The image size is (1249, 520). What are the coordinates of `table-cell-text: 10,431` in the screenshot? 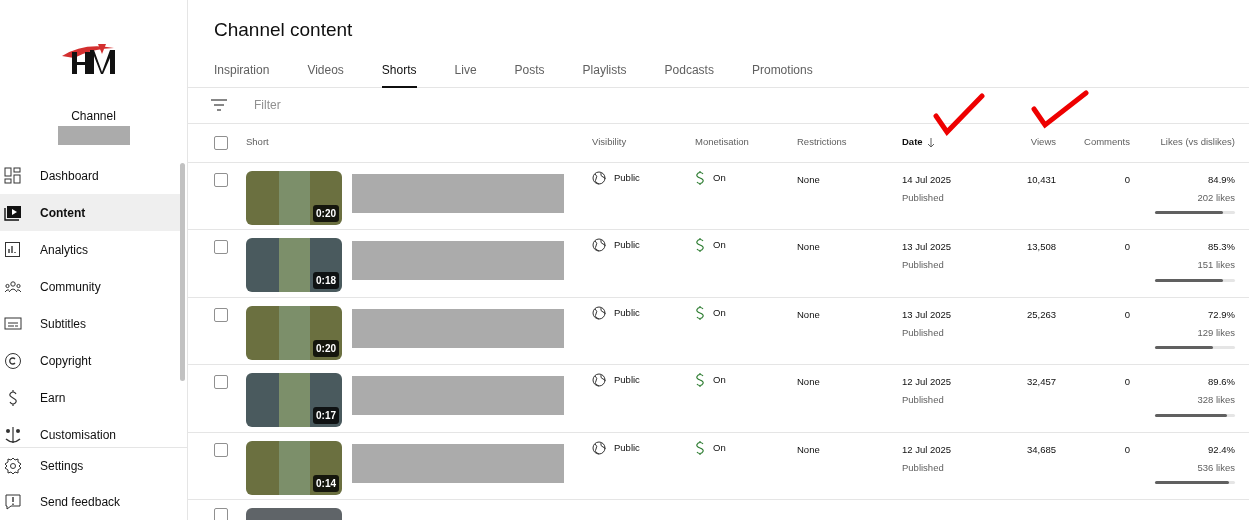 It's located at (1040, 179).